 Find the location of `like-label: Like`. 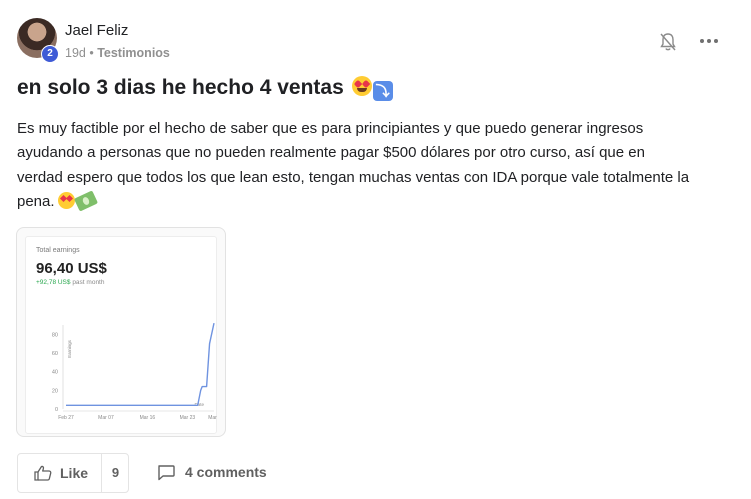

like-label: Like is located at coordinates (74, 473).